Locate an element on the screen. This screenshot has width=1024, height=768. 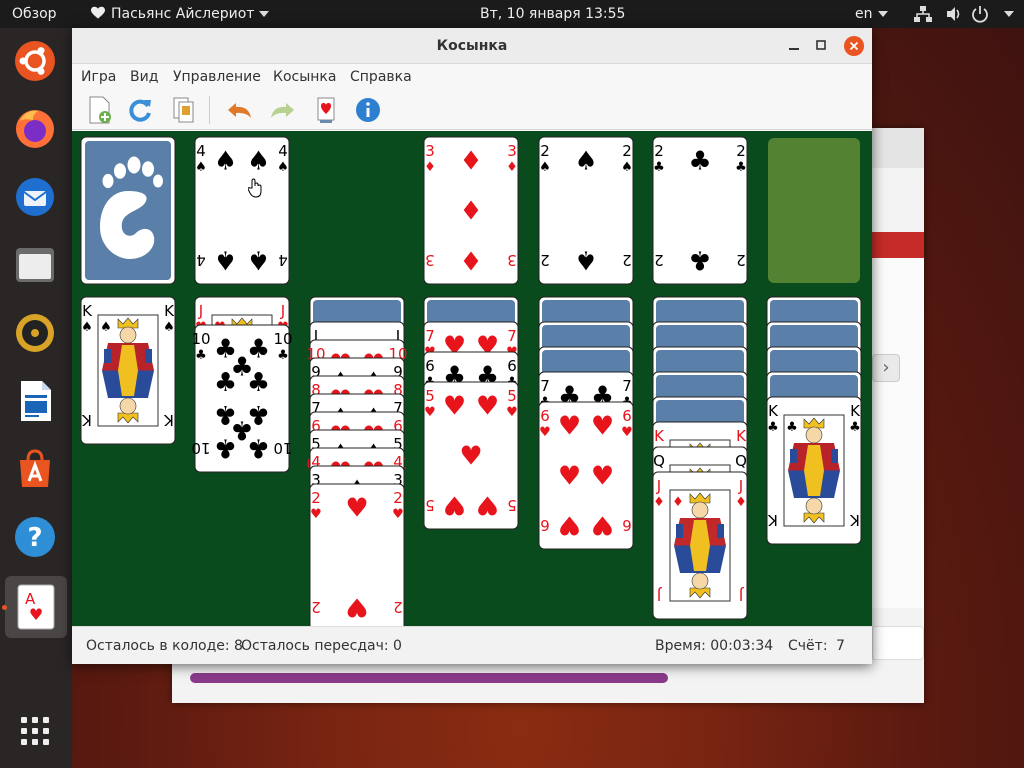
progress-bar is located at coordinates (429, 678).